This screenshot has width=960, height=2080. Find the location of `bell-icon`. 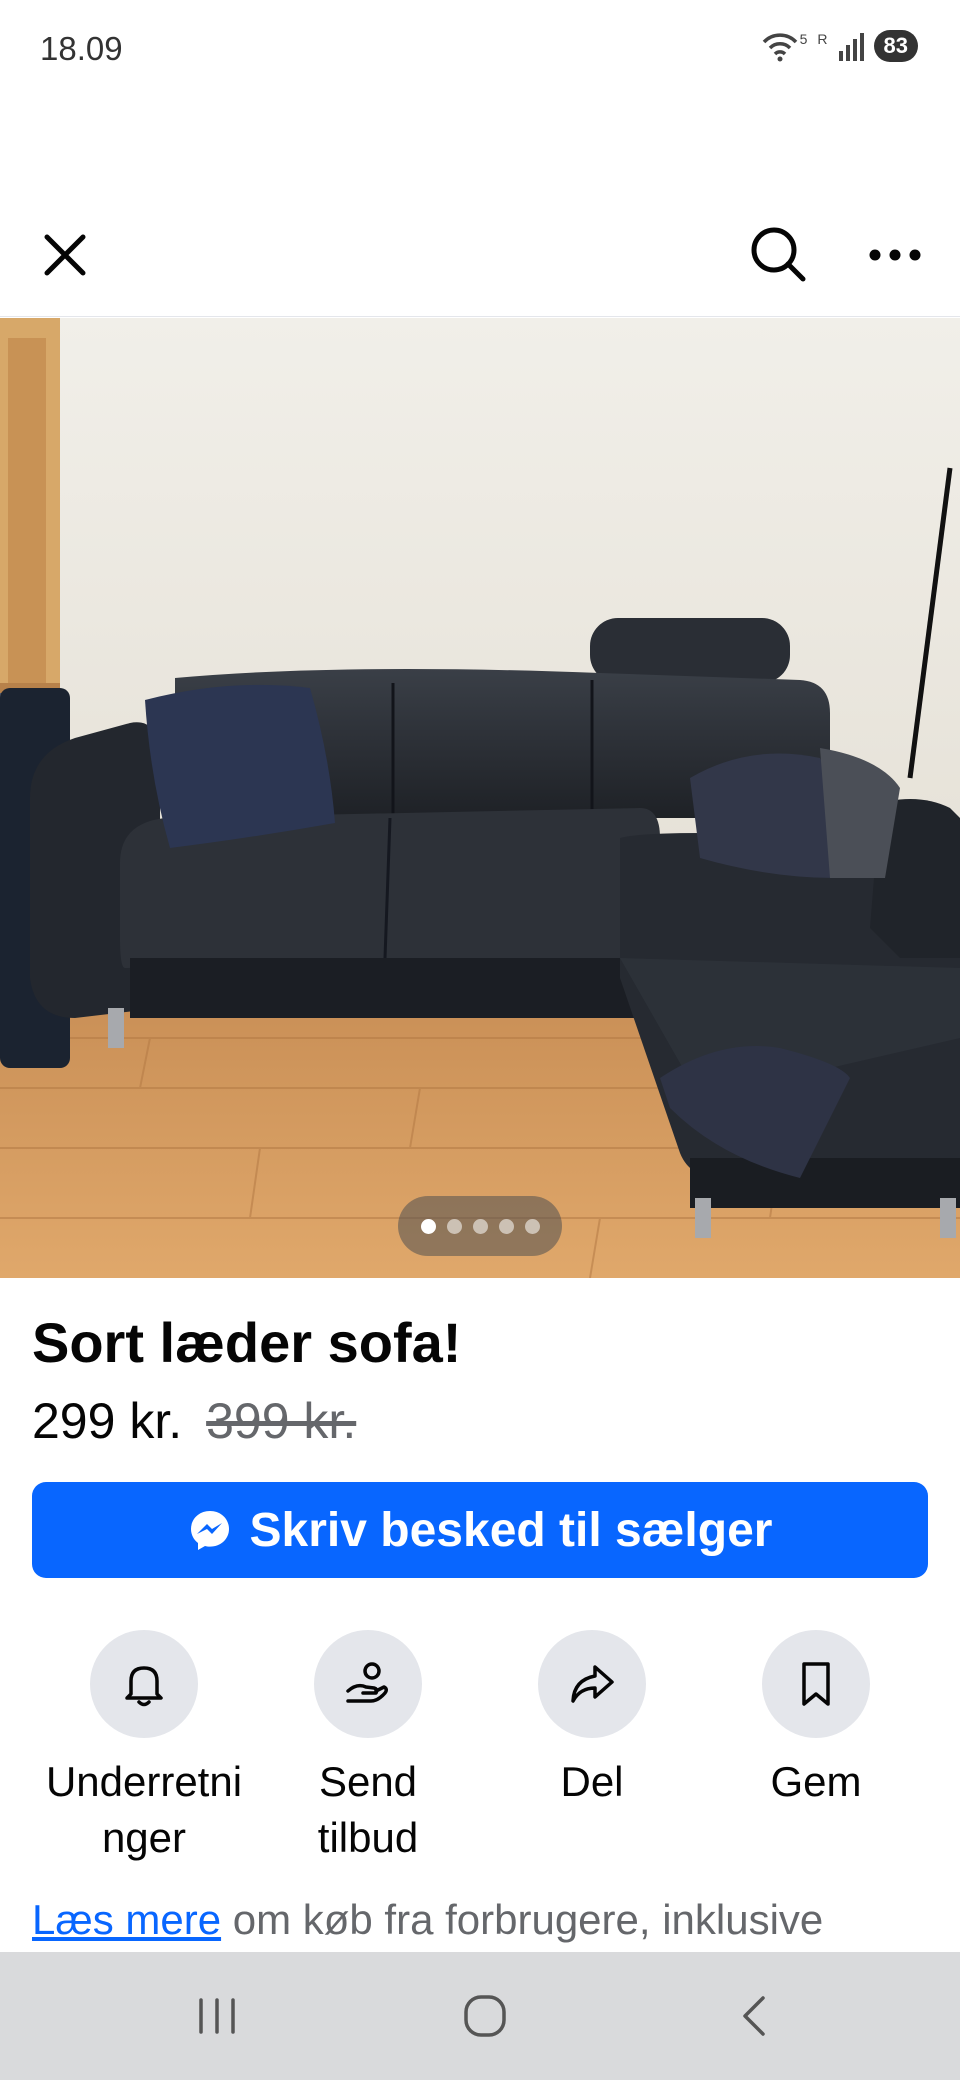

bell-icon is located at coordinates (144, 1686).